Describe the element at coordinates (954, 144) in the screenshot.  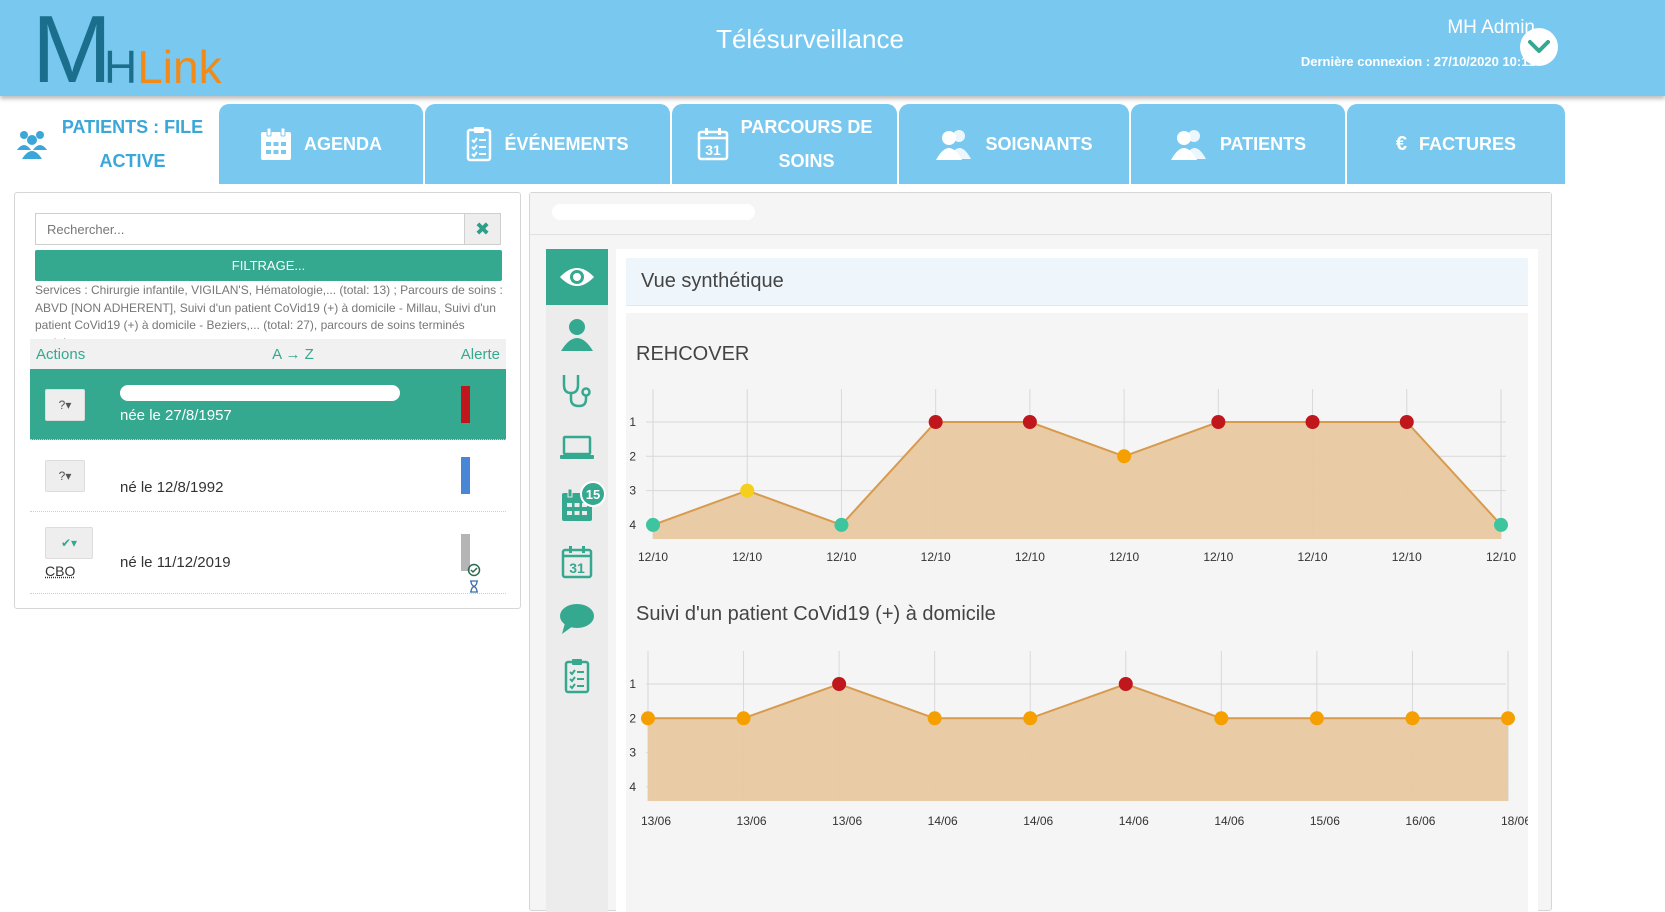
I see `caregivers-icon` at that location.